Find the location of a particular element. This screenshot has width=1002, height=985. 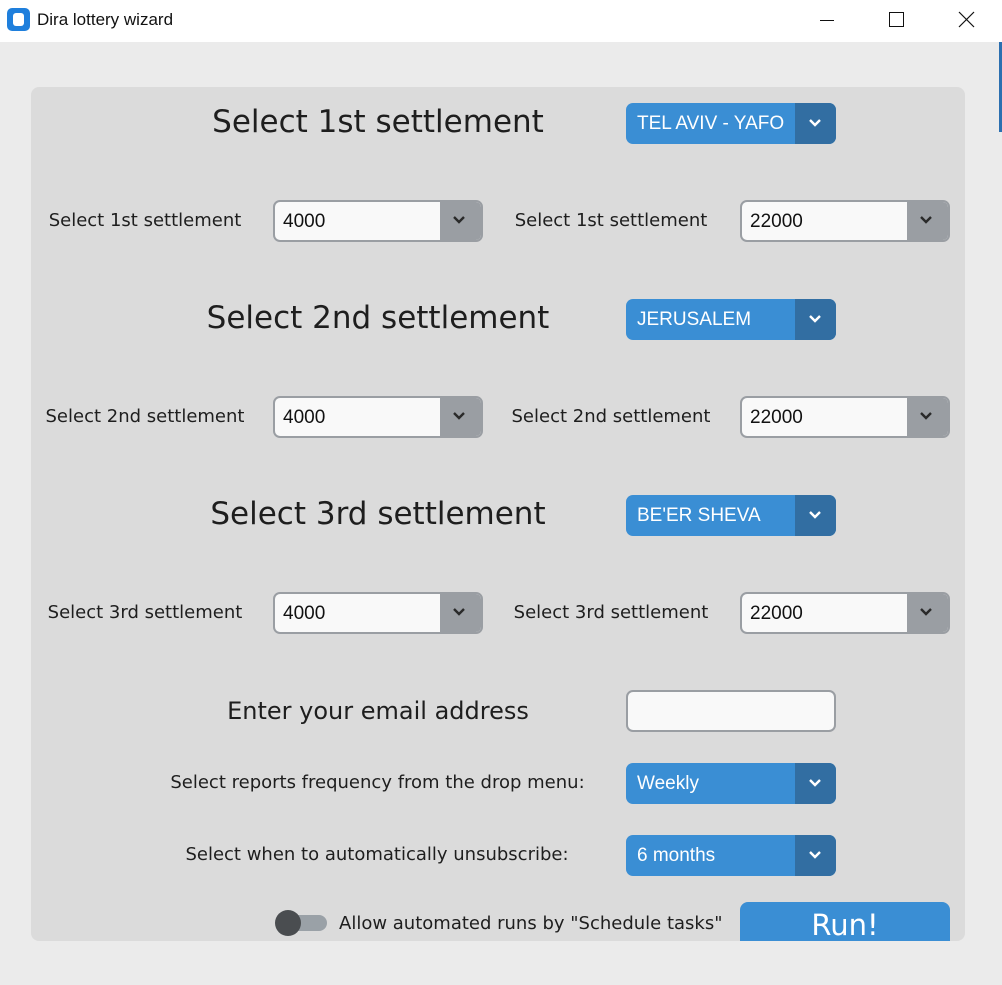

settlement-1-min-label: Select 1st settlement is located at coordinates (145, 220).